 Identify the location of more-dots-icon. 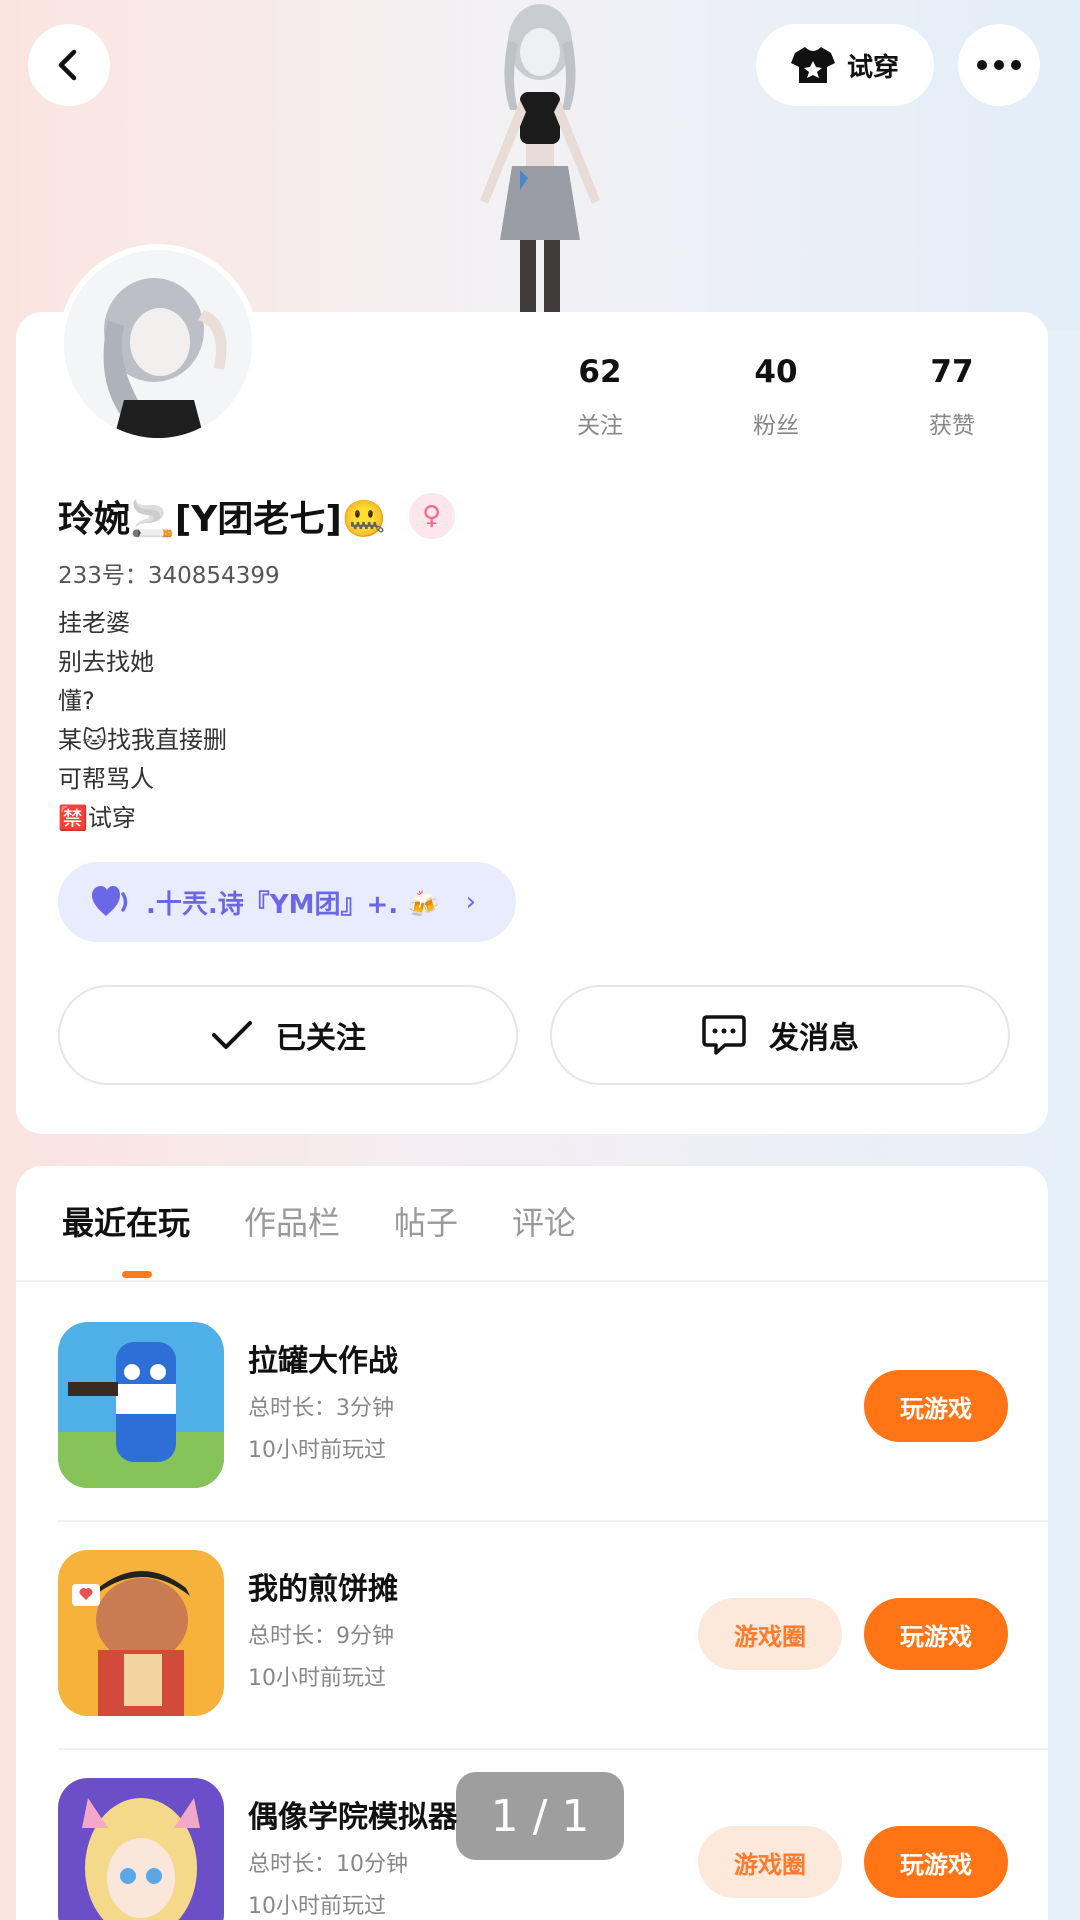
(999, 65).